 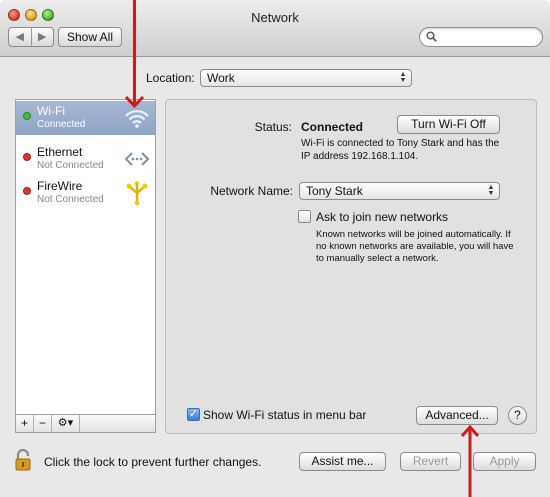 I want to click on service-item-wifi: Wi-Fi Connected, so click(x=85, y=118).